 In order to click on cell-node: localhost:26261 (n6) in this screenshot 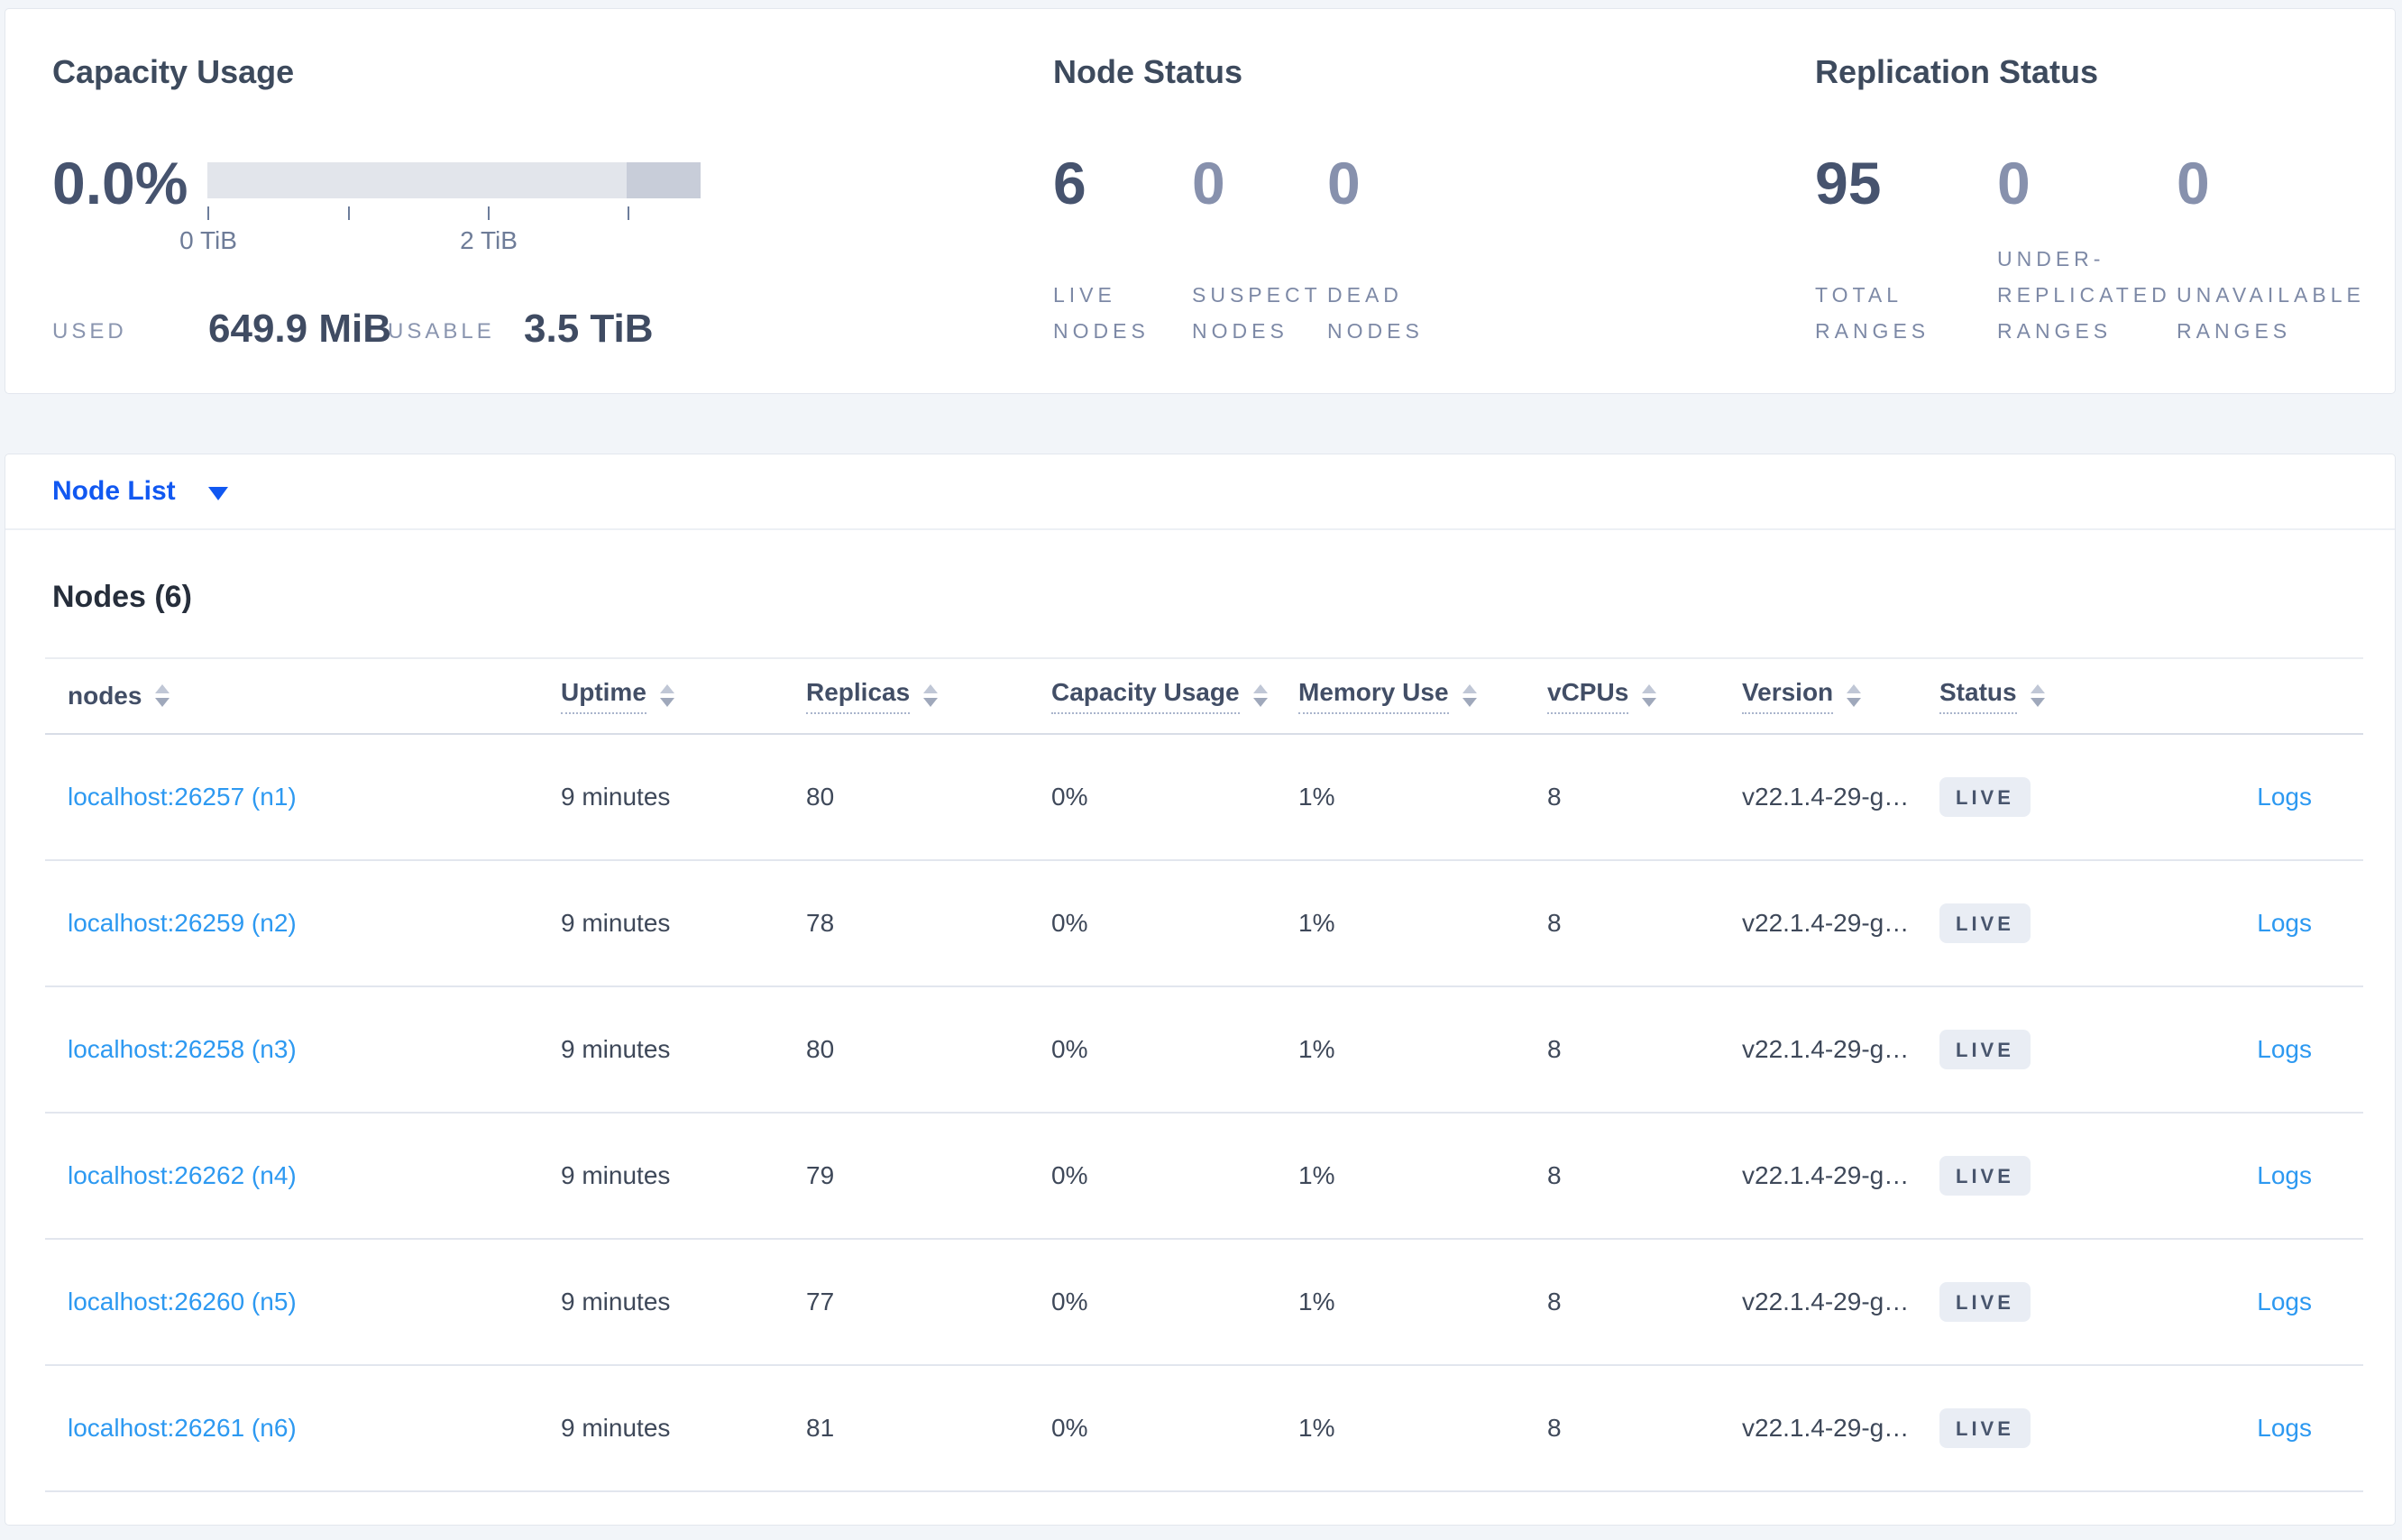, I will do `click(291, 1429)`.